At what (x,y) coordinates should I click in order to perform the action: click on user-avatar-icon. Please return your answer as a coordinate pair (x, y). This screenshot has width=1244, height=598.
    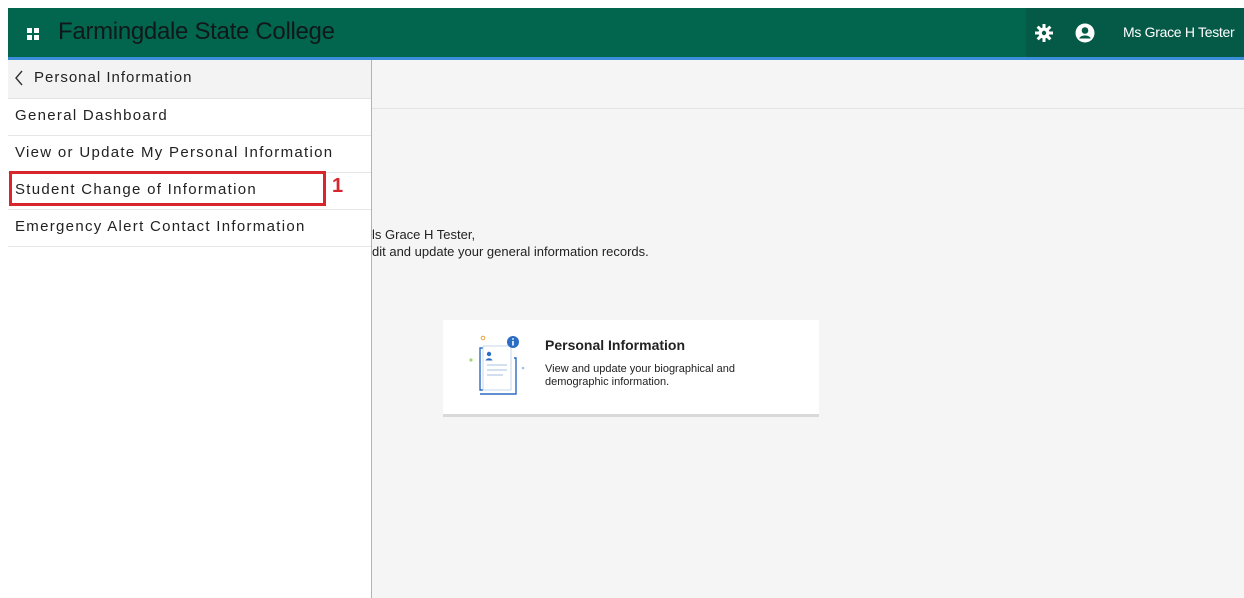
    Looking at the image, I should click on (1085, 33).